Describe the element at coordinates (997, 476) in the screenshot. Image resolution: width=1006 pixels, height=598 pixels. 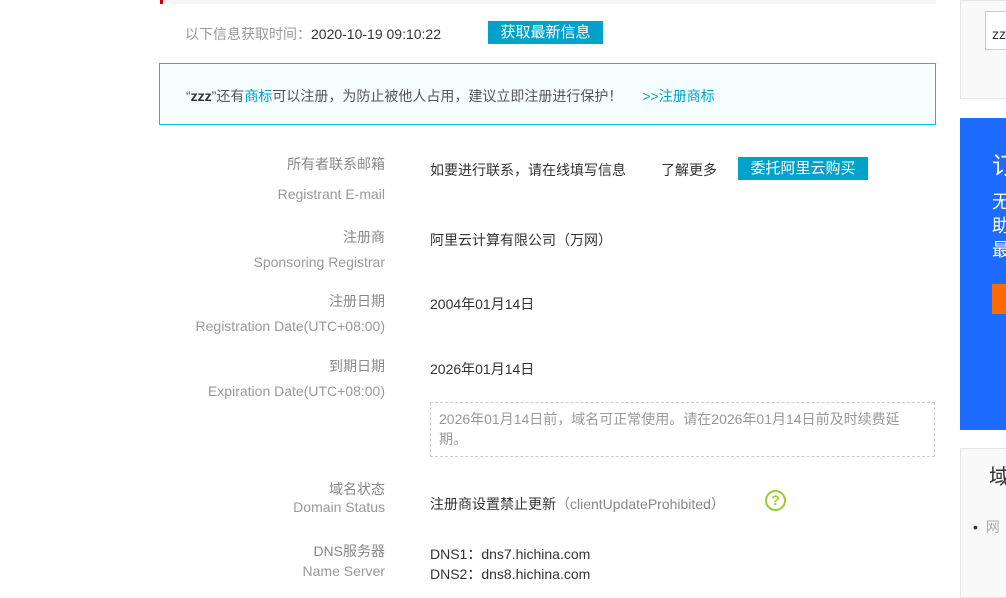
I see `panel-title: 域` at that location.